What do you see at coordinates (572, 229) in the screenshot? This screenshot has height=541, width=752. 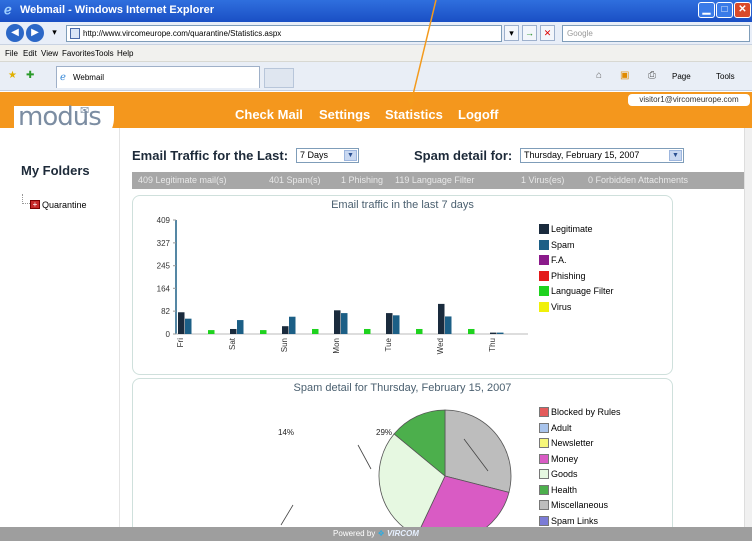 I see `legend-label: Legitimate` at bounding box center [572, 229].